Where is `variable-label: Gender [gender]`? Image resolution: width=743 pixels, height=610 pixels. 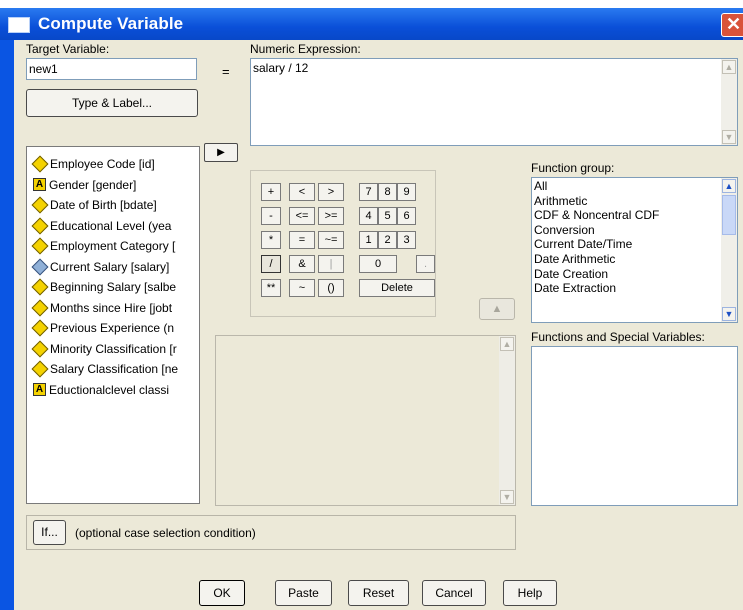
variable-label: Gender [gender] is located at coordinates (93, 184).